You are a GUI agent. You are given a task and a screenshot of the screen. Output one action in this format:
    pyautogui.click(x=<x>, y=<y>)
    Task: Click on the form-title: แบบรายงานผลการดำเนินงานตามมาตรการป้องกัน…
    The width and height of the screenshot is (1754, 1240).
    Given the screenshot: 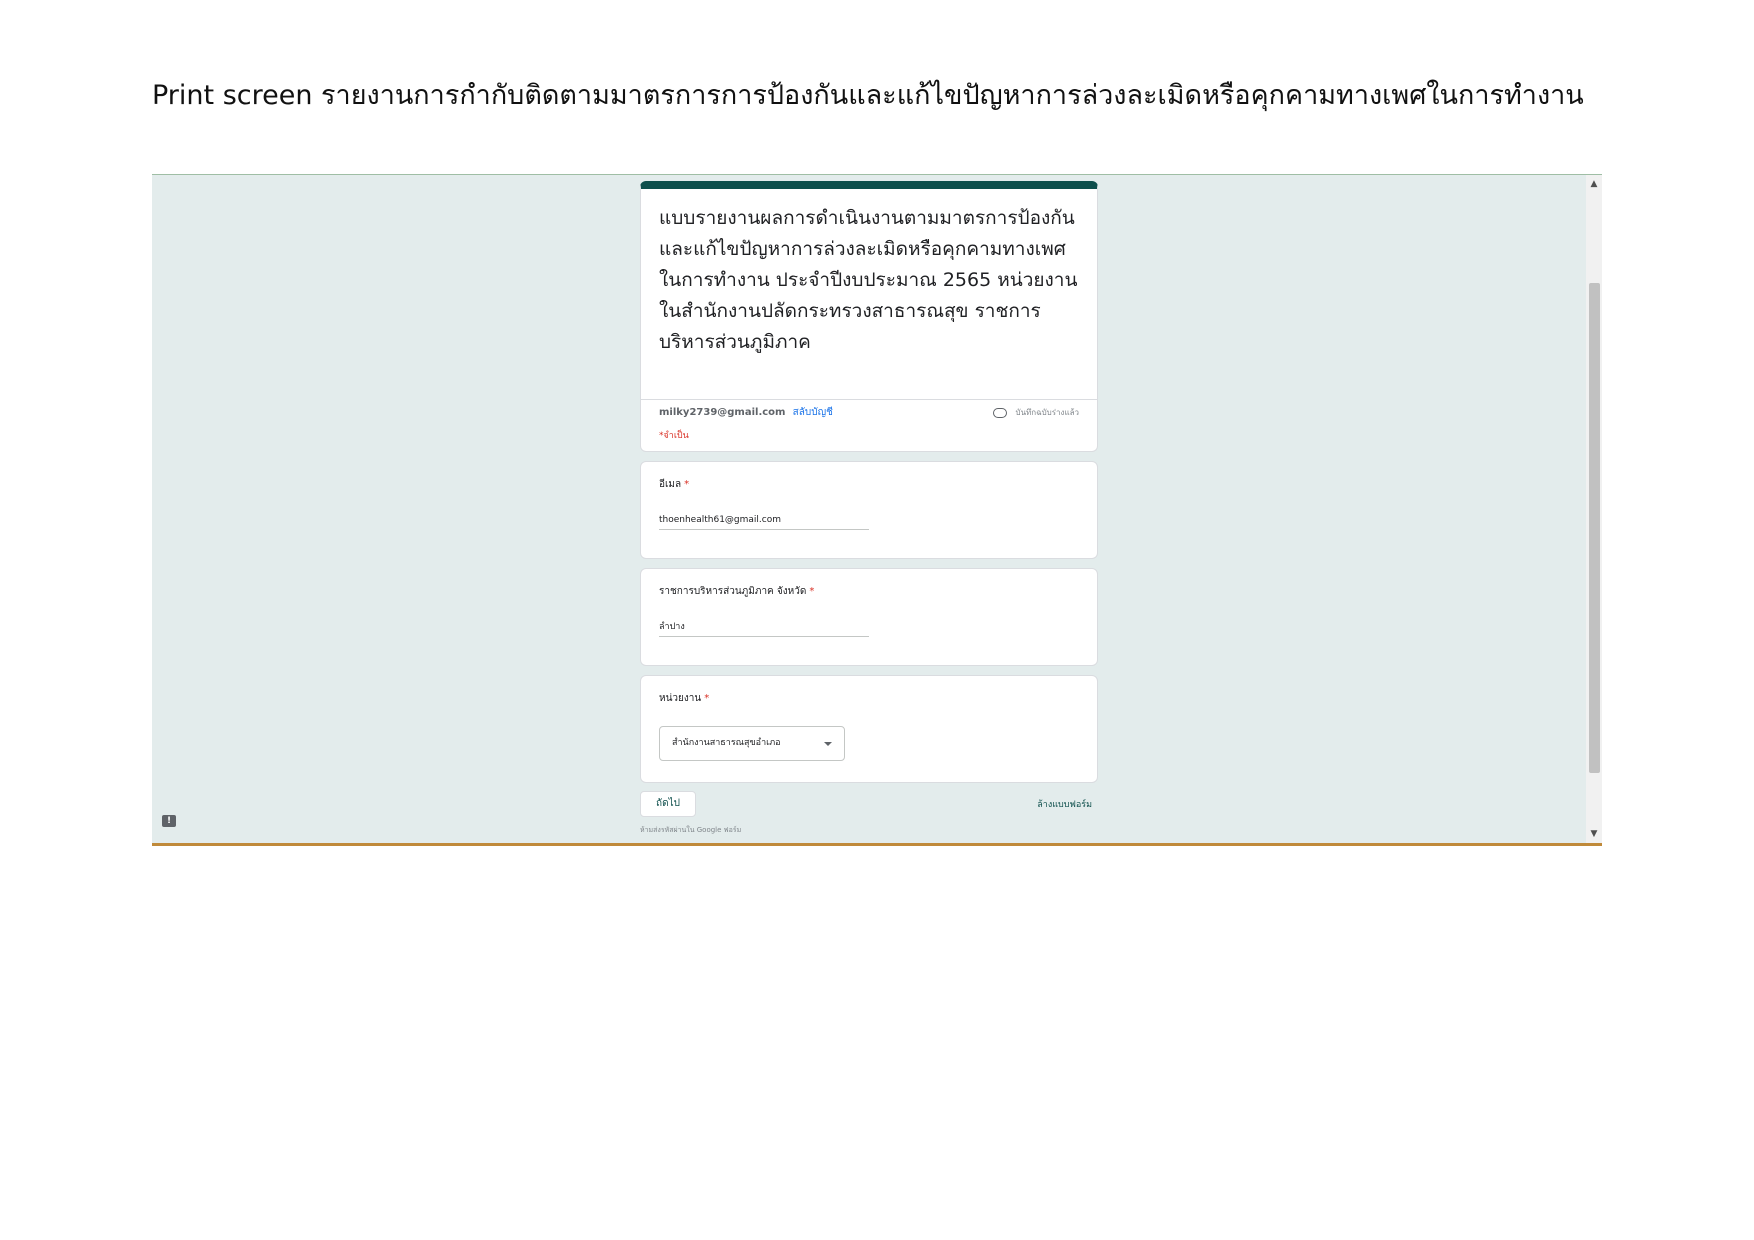 What is the action you would take?
    pyautogui.click(x=868, y=280)
    